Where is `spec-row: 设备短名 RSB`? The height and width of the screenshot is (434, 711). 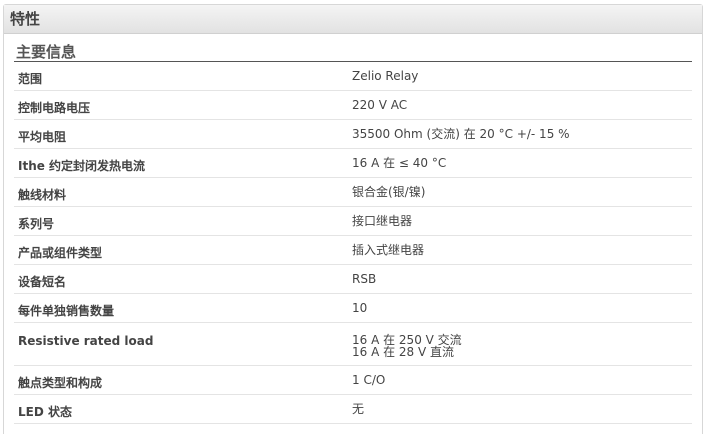 spec-row: 设备短名 RSB is located at coordinates (353, 279).